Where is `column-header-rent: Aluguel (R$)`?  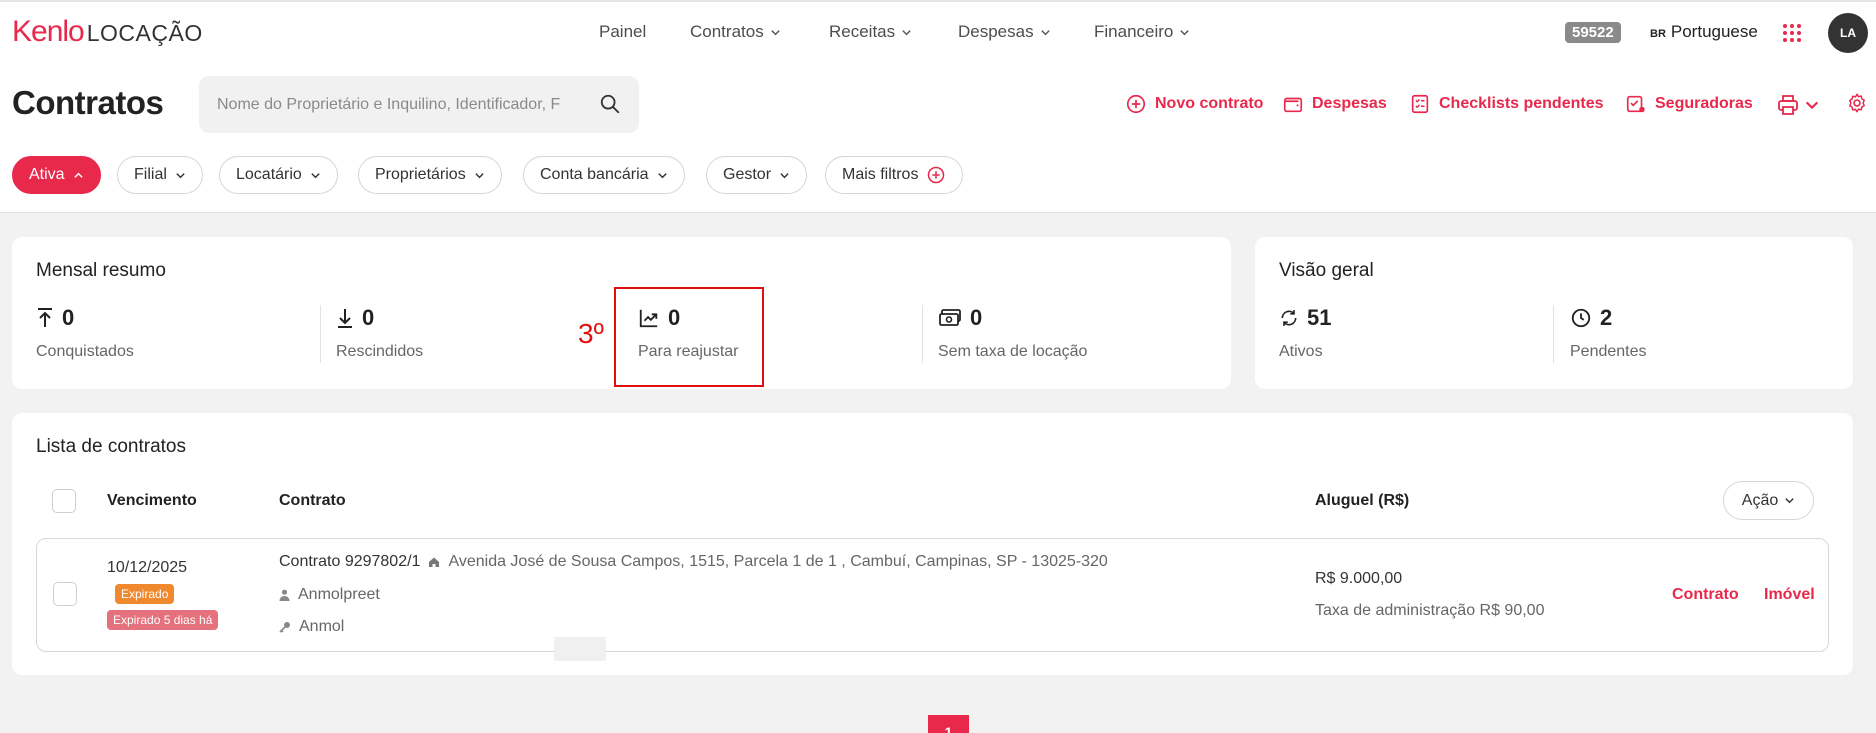
column-header-rent: Aluguel (R$) is located at coordinates (1362, 501).